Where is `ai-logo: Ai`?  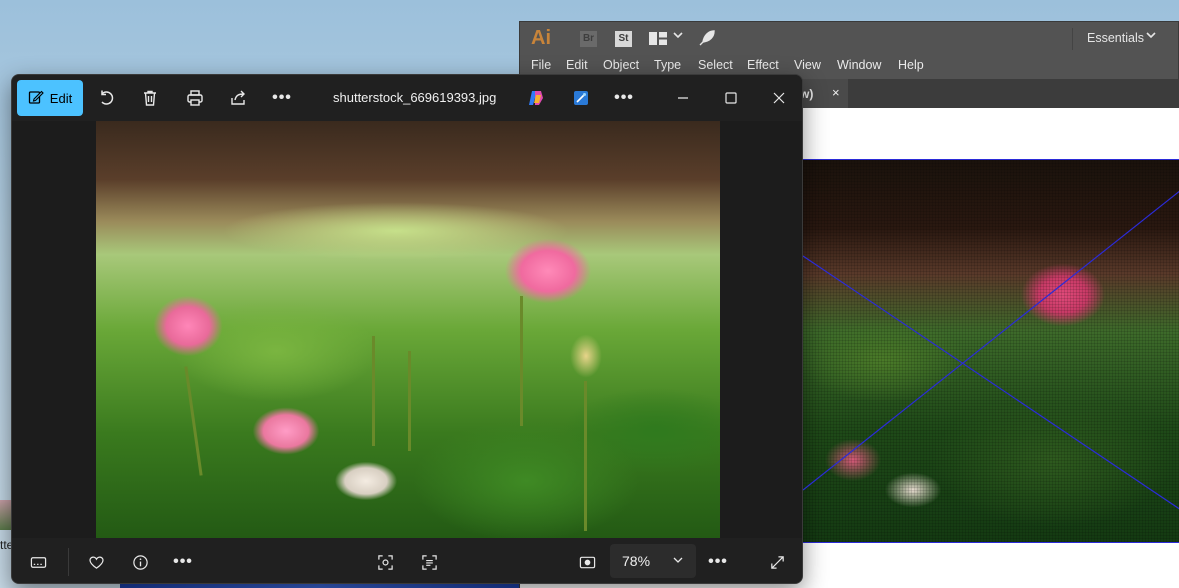 ai-logo: Ai is located at coordinates (541, 38).